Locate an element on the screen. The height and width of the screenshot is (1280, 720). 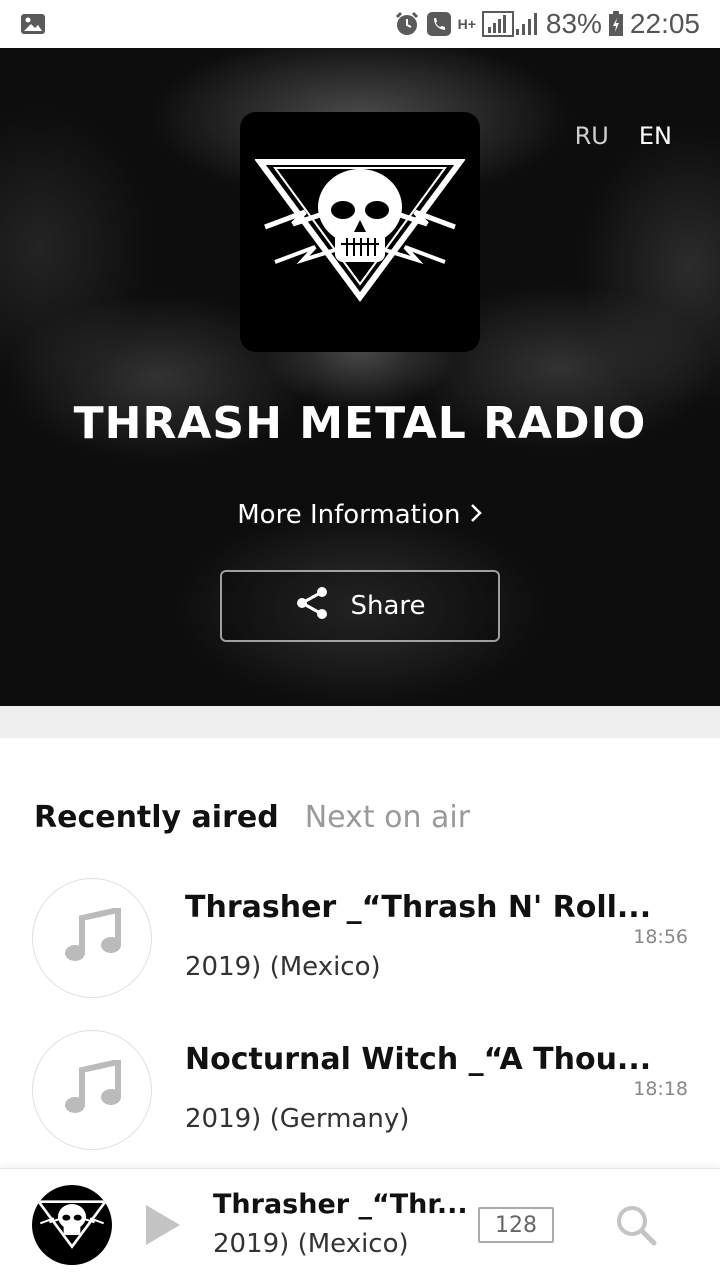
station-logo is located at coordinates (360, 232).